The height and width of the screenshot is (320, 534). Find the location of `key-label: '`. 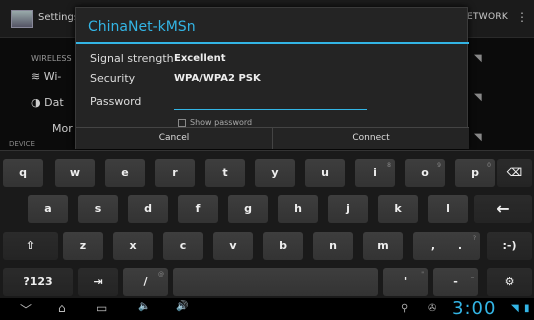

key-label: ' is located at coordinates (405, 281).